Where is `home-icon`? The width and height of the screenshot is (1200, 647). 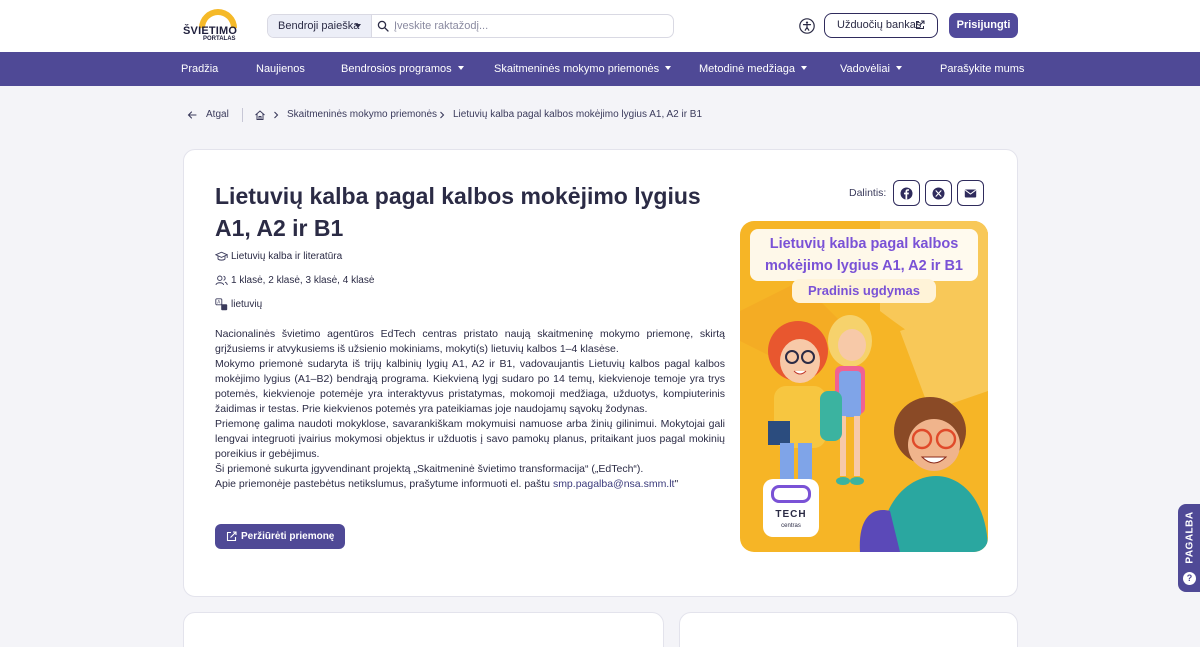
home-icon is located at coordinates (260, 115).